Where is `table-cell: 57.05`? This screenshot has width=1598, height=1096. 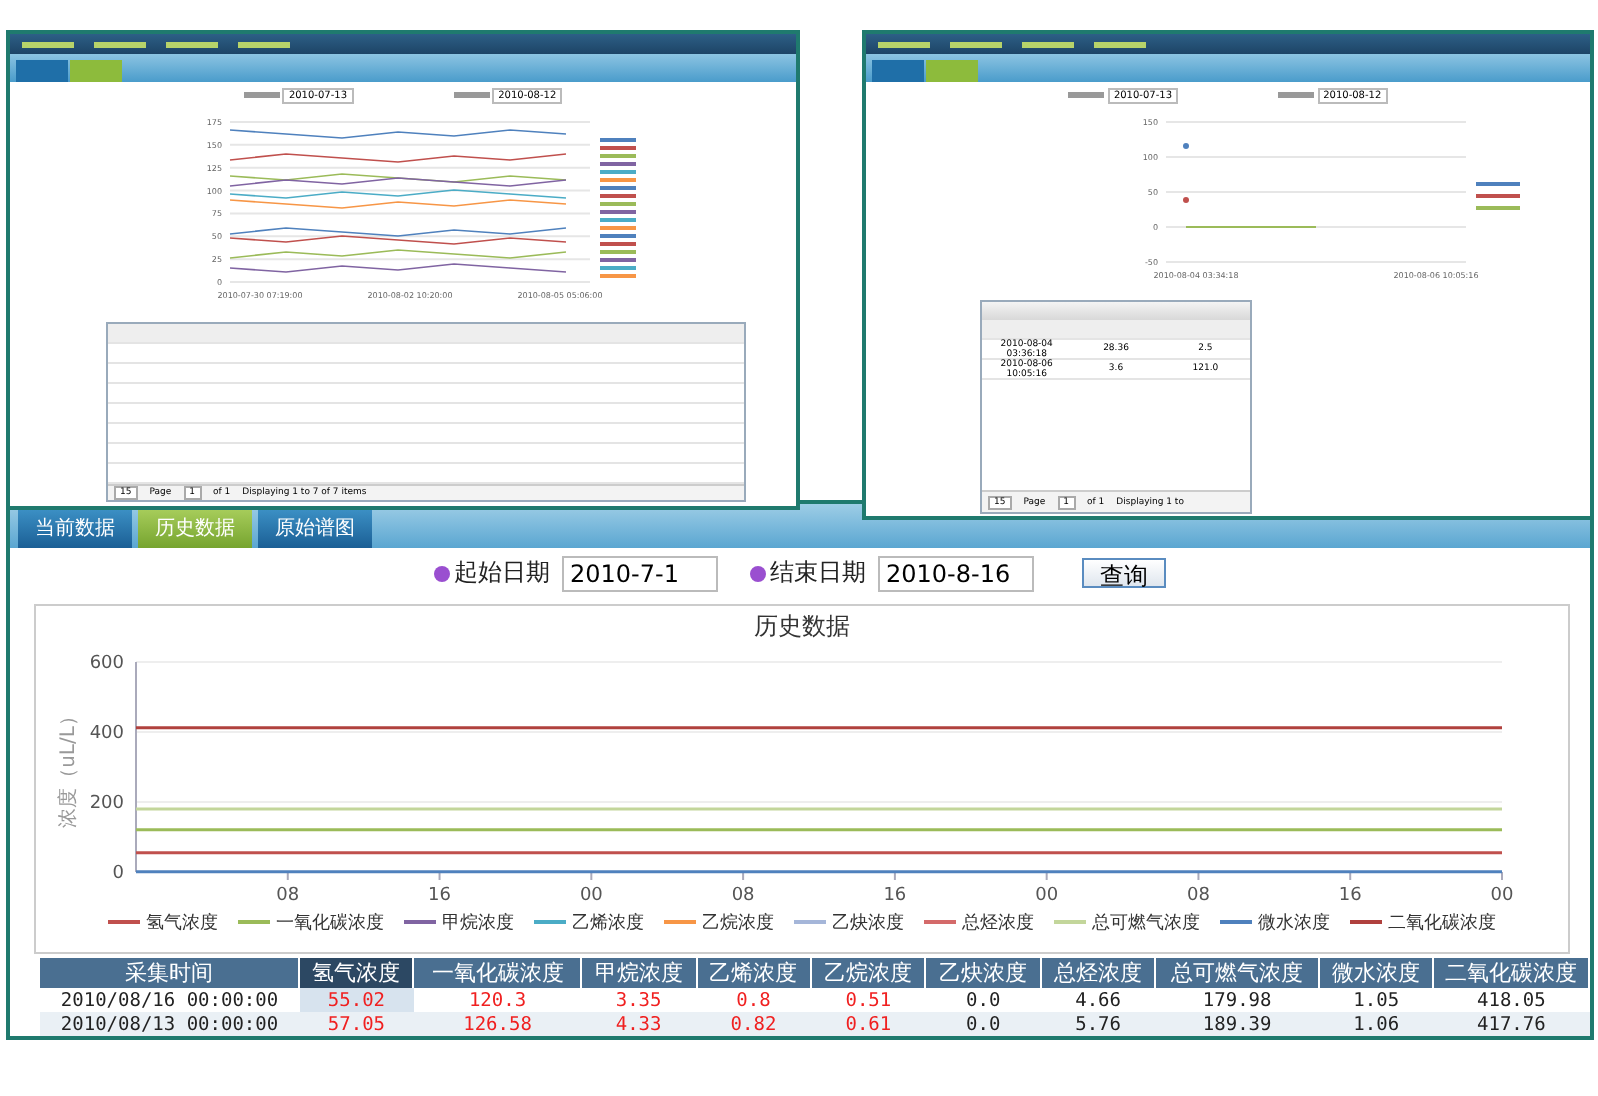 table-cell: 57.05 is located at coordinates (356, 1024).